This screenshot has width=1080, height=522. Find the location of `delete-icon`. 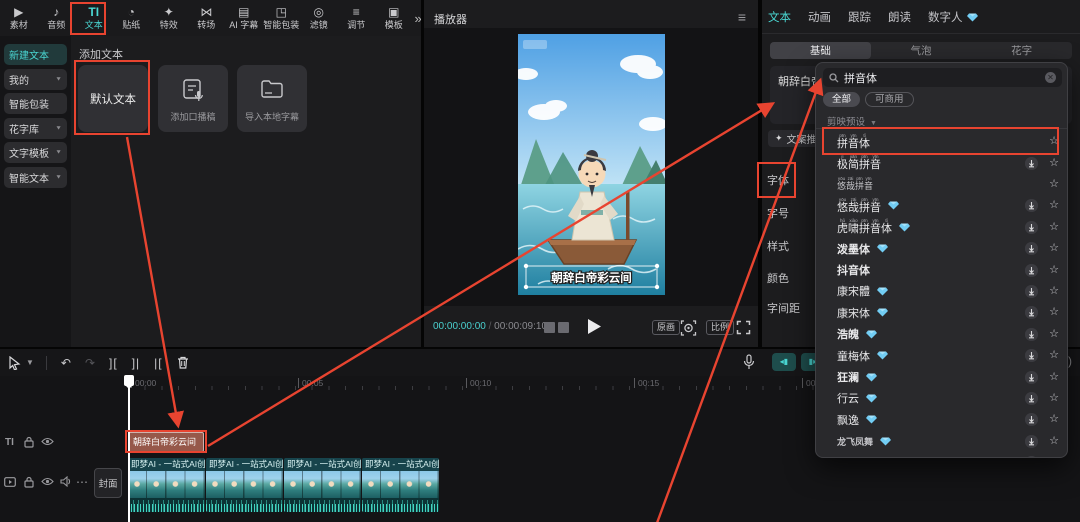

delete-icon is located at coordinates (183, 362).